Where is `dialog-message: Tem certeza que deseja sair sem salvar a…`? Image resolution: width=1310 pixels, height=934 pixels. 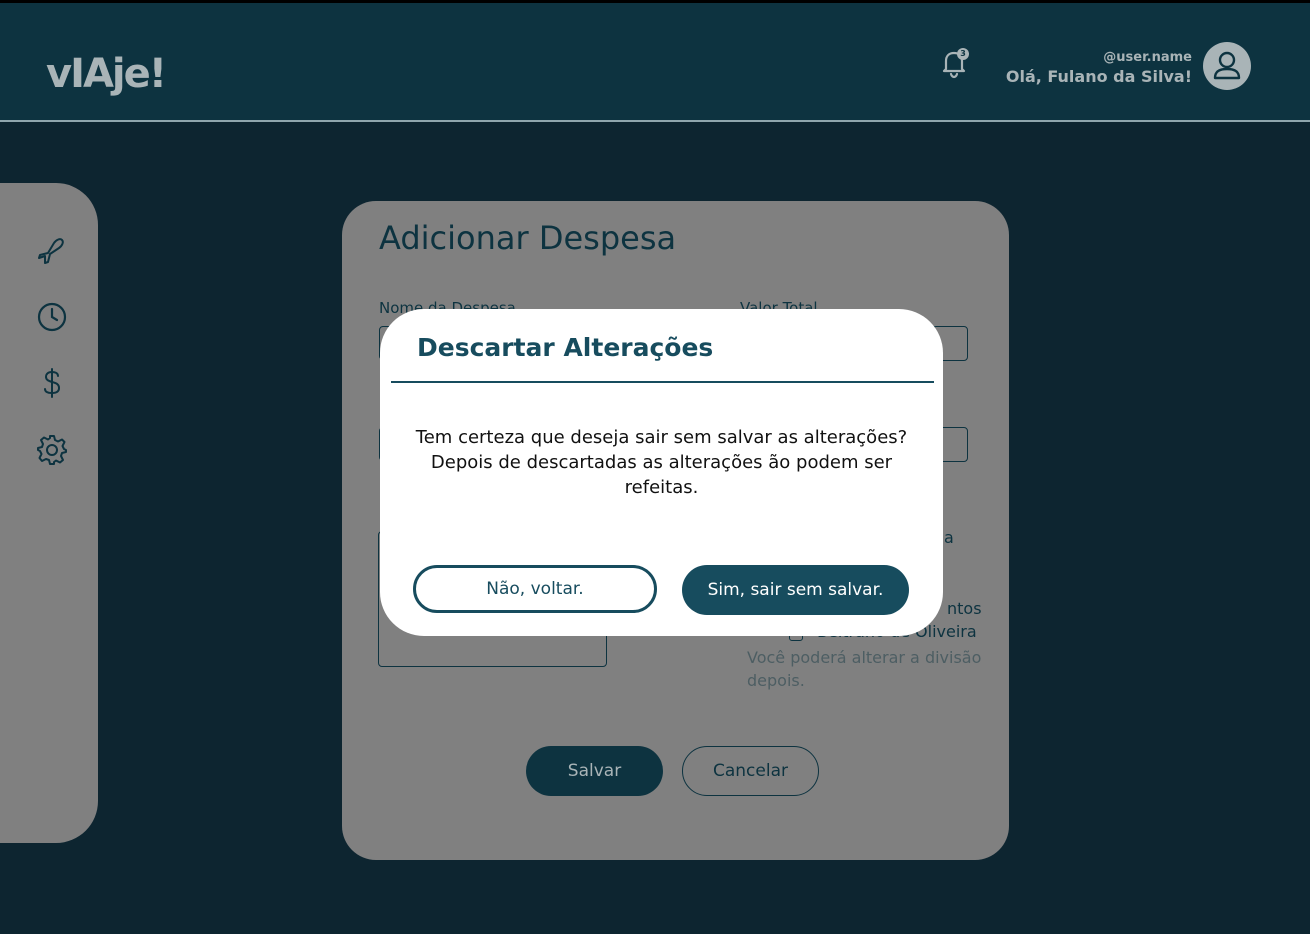 dialog-message: Tem certeza que deseja sair sem salvar a… is located at coordinates (661, 462).